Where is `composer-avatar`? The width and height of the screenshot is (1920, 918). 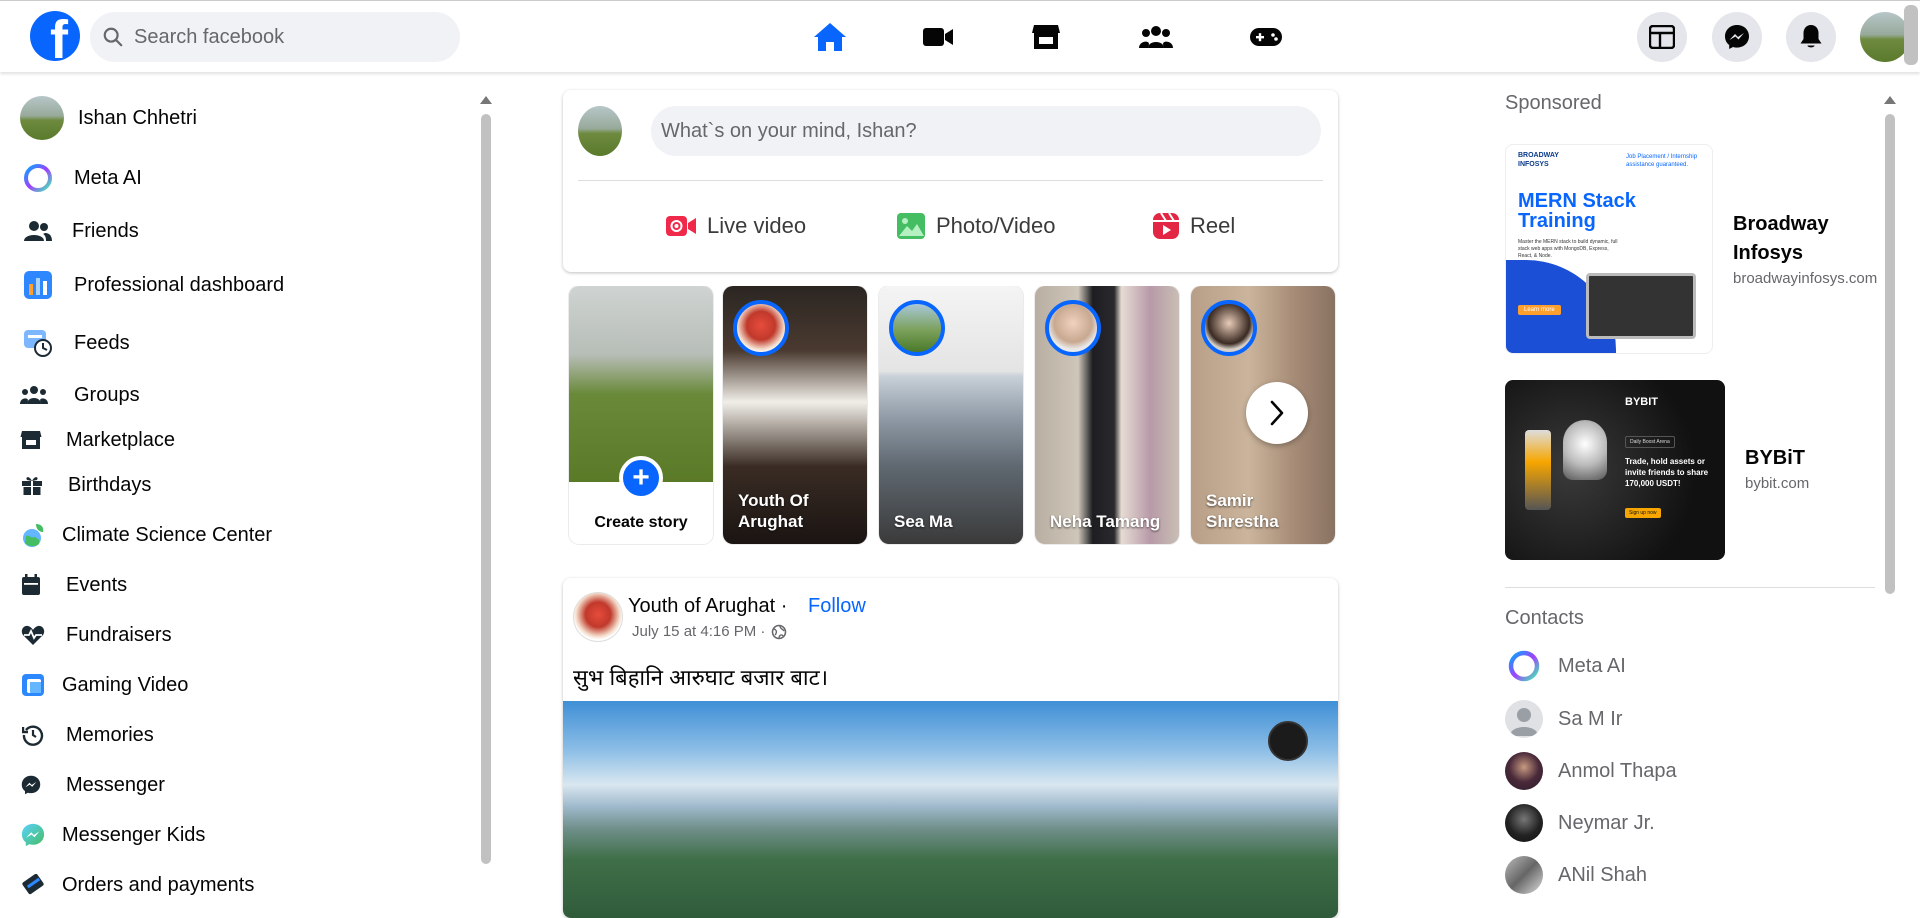
composer-avatar is located at coordinates (600, 131).